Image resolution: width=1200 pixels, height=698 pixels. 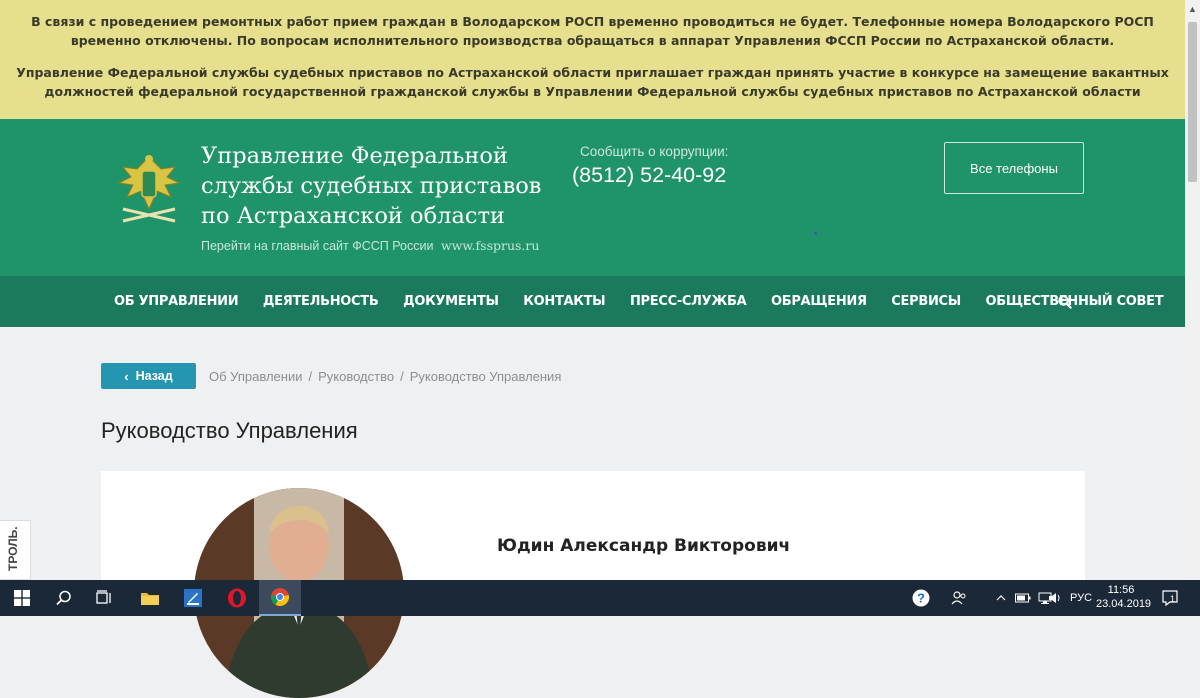 What do you see at coordinates (451, 301) in the screenshot?
I see `nav-item-documents: ДОКУМЕНТЫ` at bounding box center [451, 301].